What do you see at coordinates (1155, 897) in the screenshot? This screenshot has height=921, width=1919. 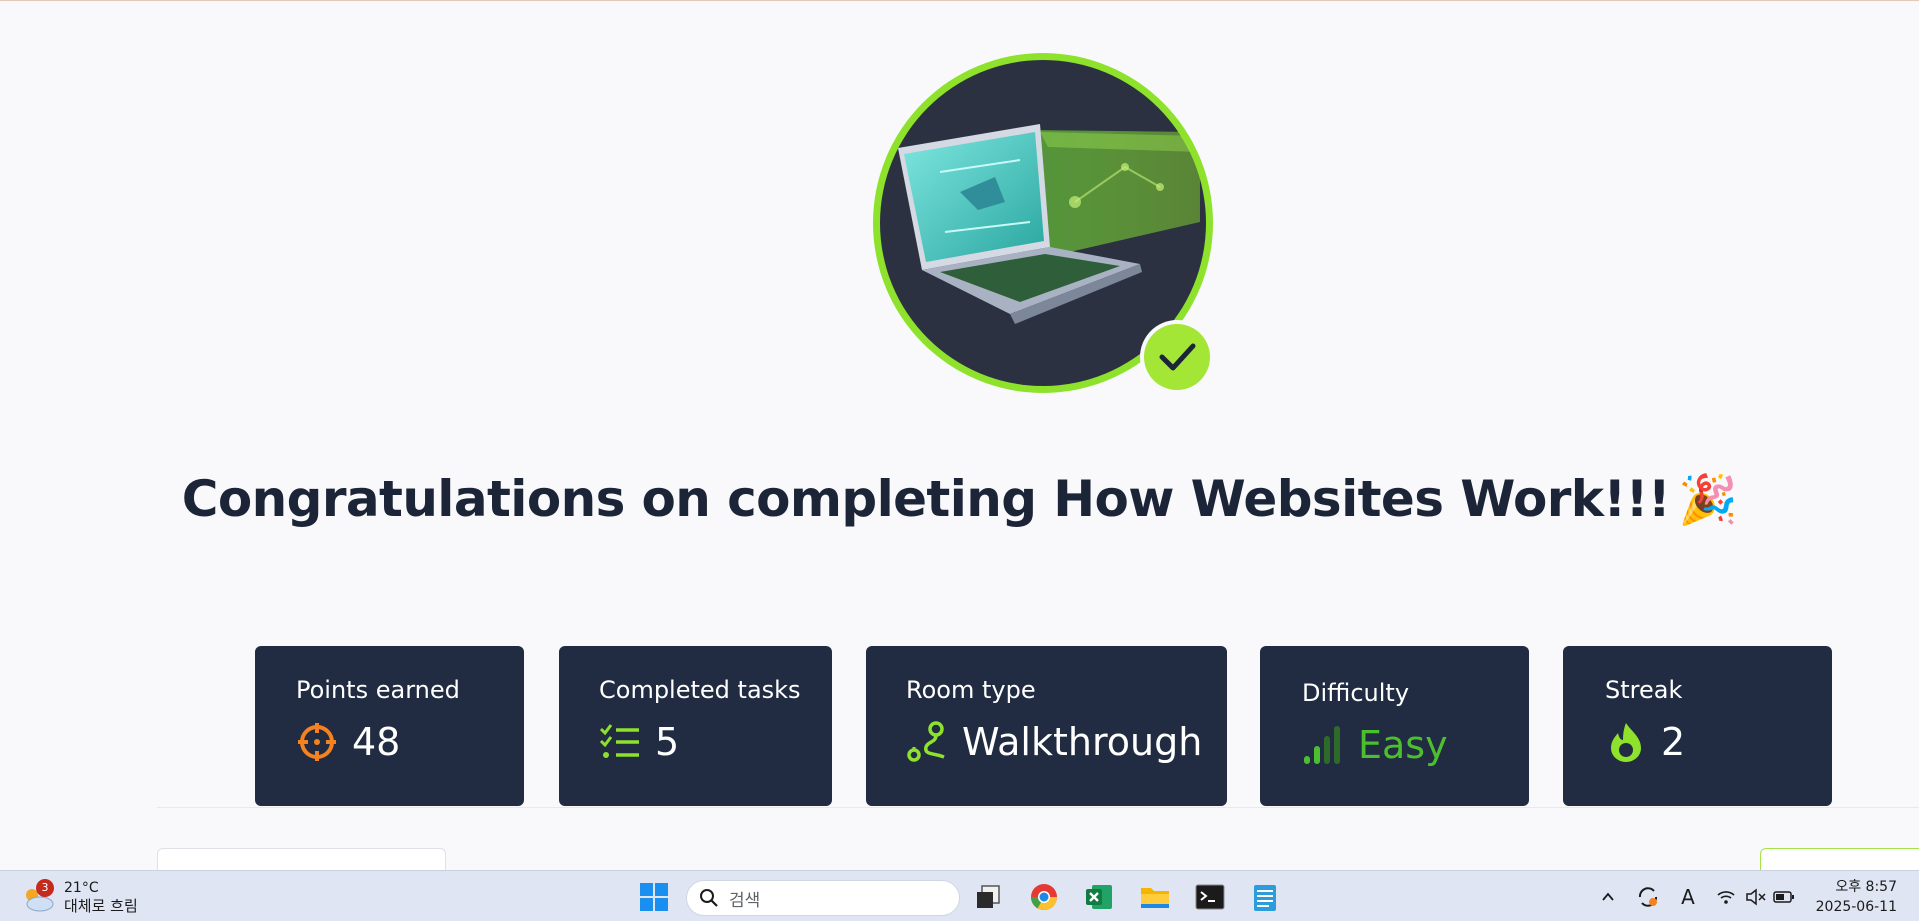 I see `file-explorer-icon` at bounding box center [1155, 897].